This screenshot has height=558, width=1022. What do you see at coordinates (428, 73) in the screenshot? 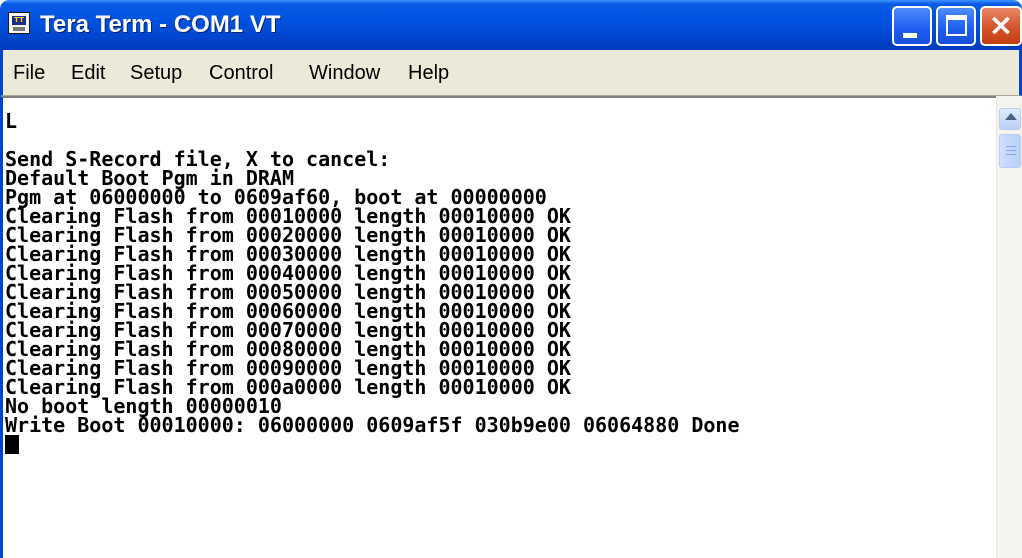
I see `menu-help: Help` at bounding box center [428, 73].